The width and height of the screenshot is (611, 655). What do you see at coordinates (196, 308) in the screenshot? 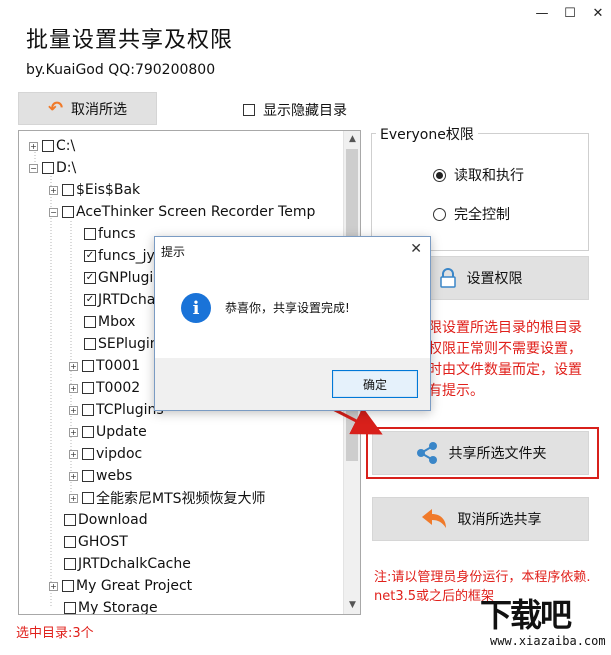
I see `info-icon: i` at bounding box center [196, 308].